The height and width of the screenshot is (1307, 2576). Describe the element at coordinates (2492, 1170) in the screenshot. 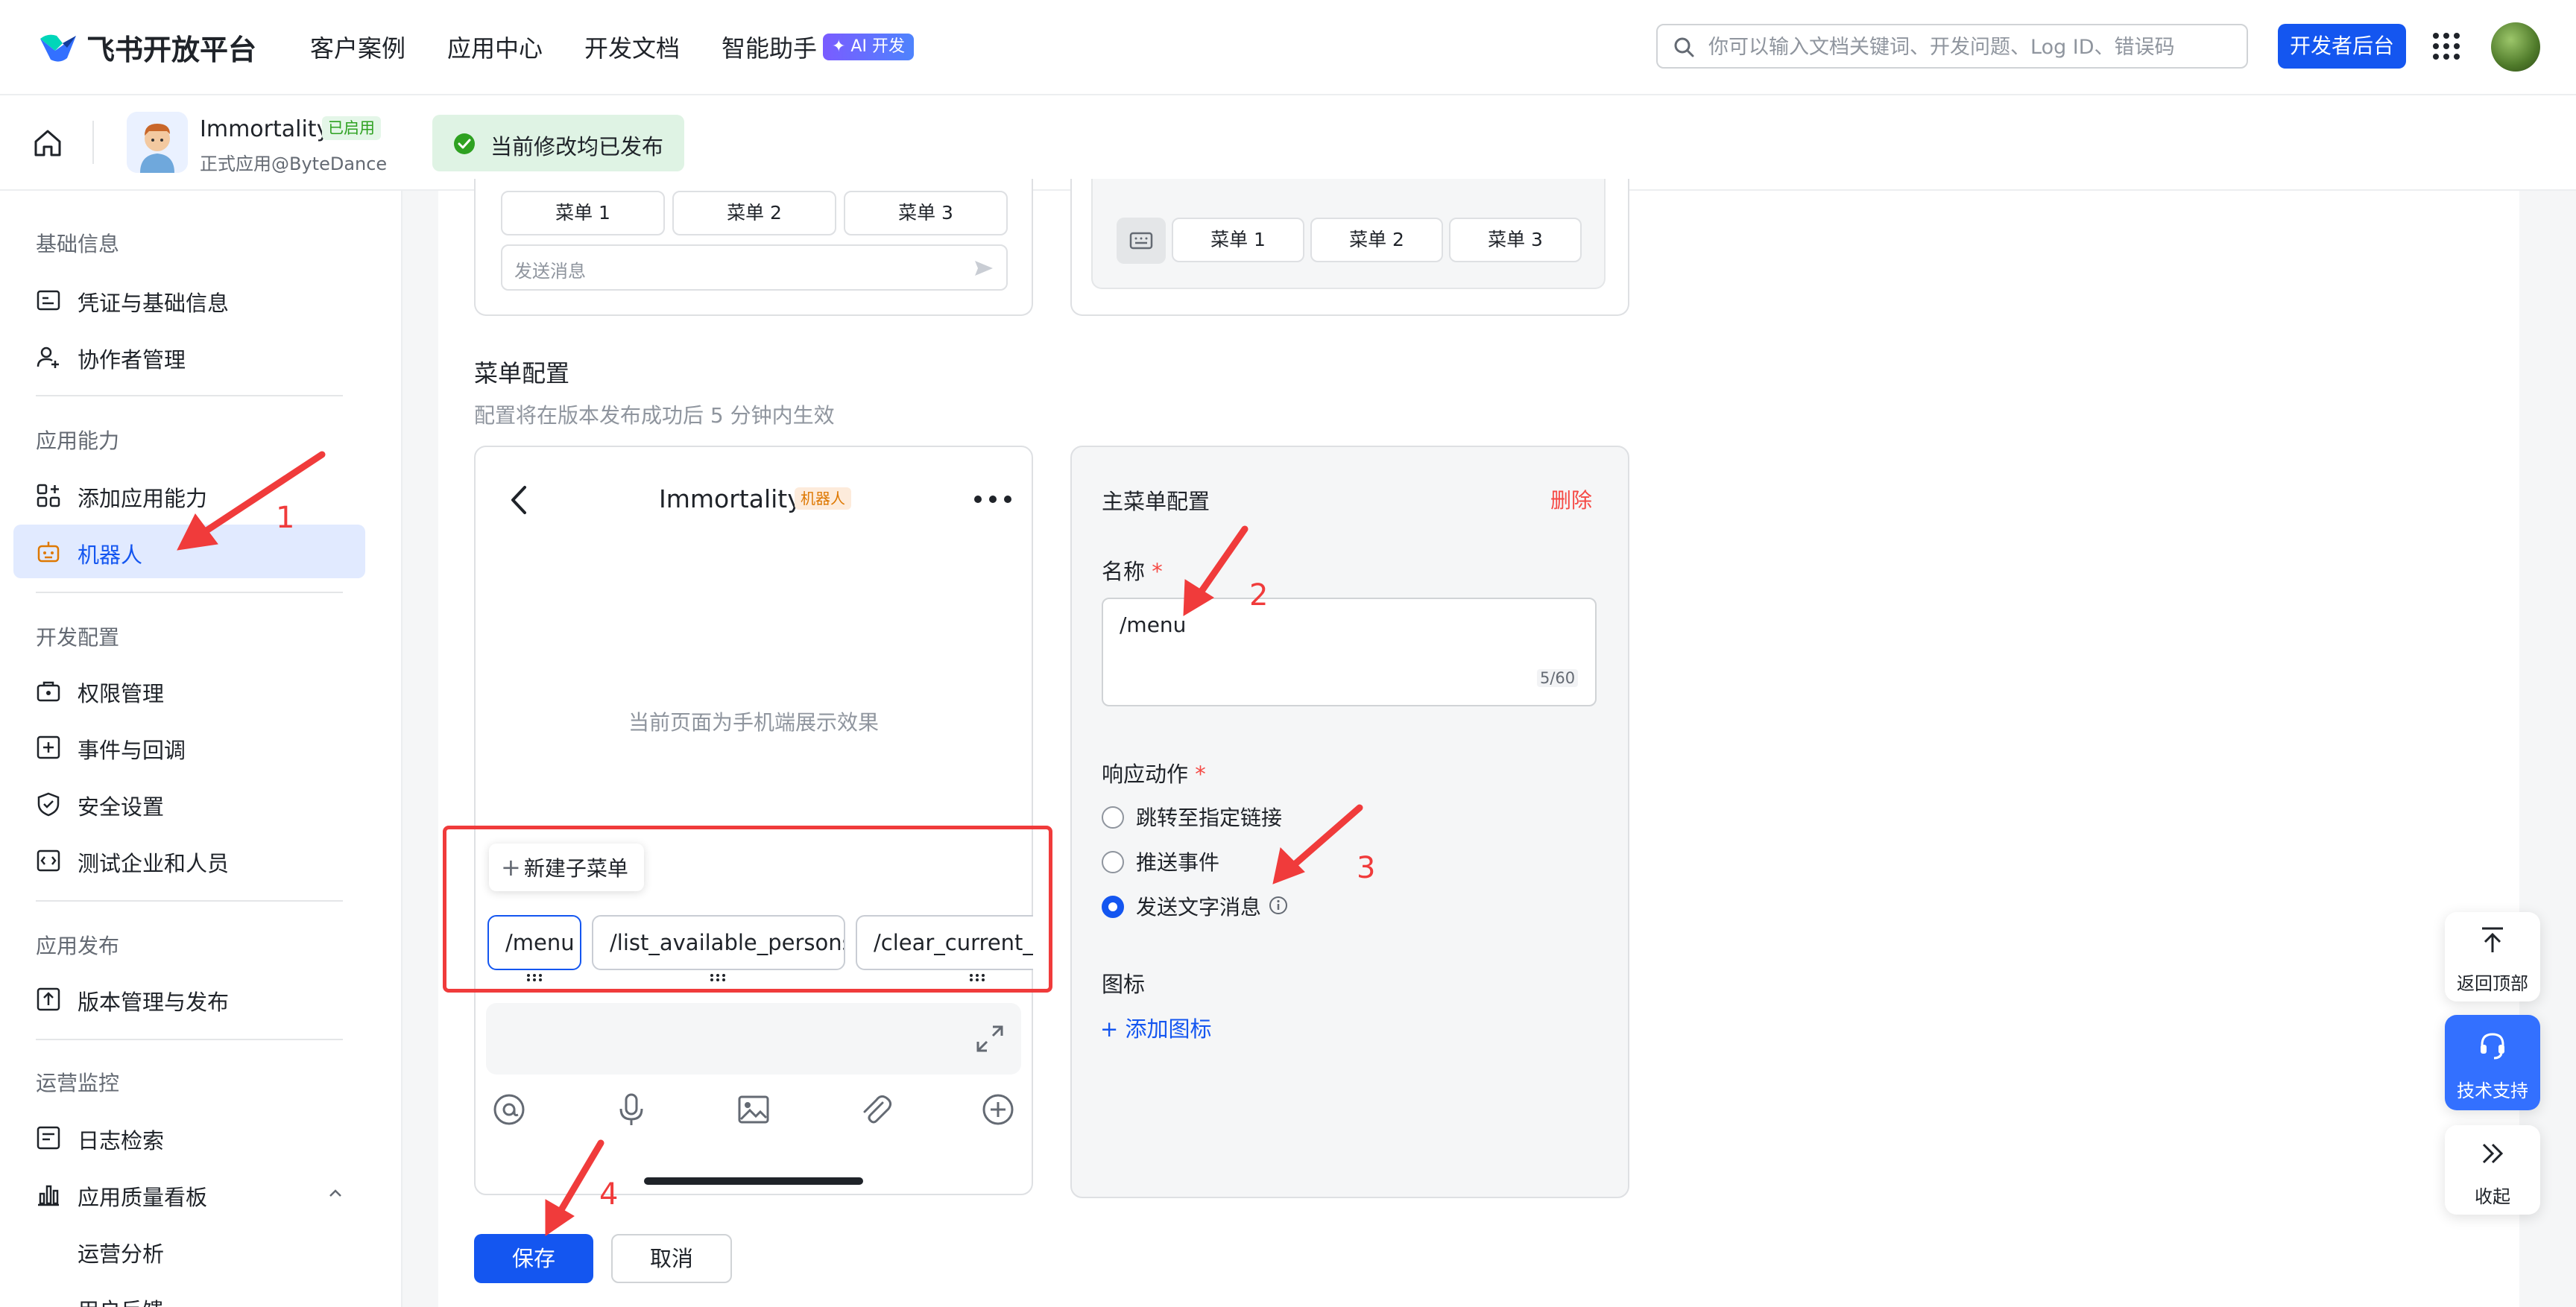

I see `collapse-button: 收起` at that location.